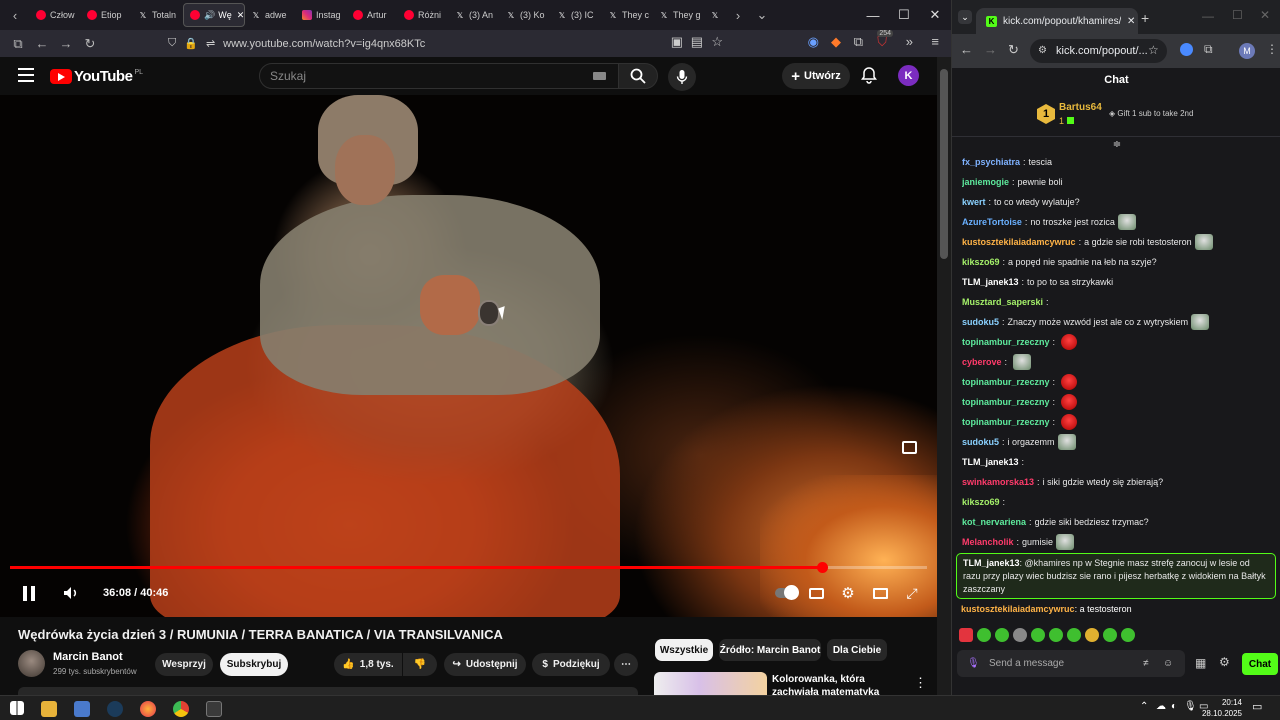 The width and height of the screenshot is (1280, 720). Describe the element at coordinates (990, 49) in the screenshot. I see `forward-icon: →` at that location.